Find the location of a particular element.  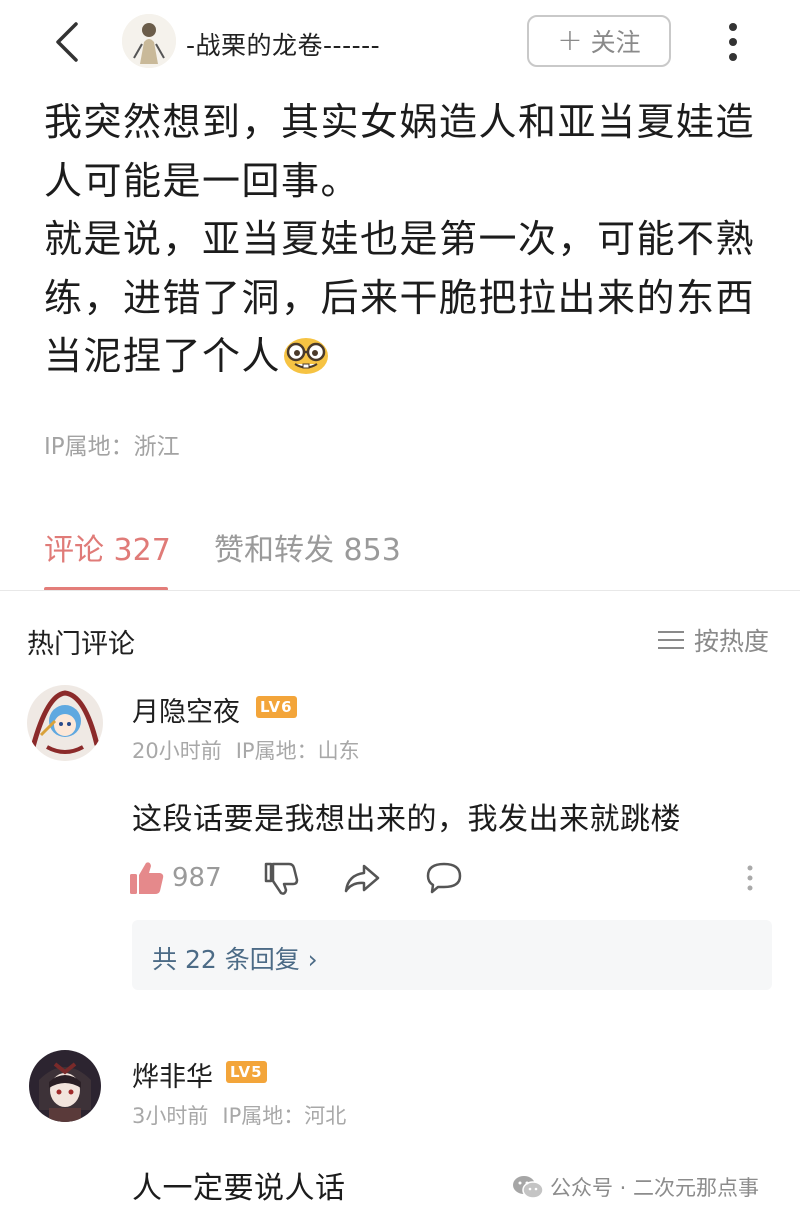

tab-likes-reposts: 赞和转发 853 is located at coordinates (307, 547).